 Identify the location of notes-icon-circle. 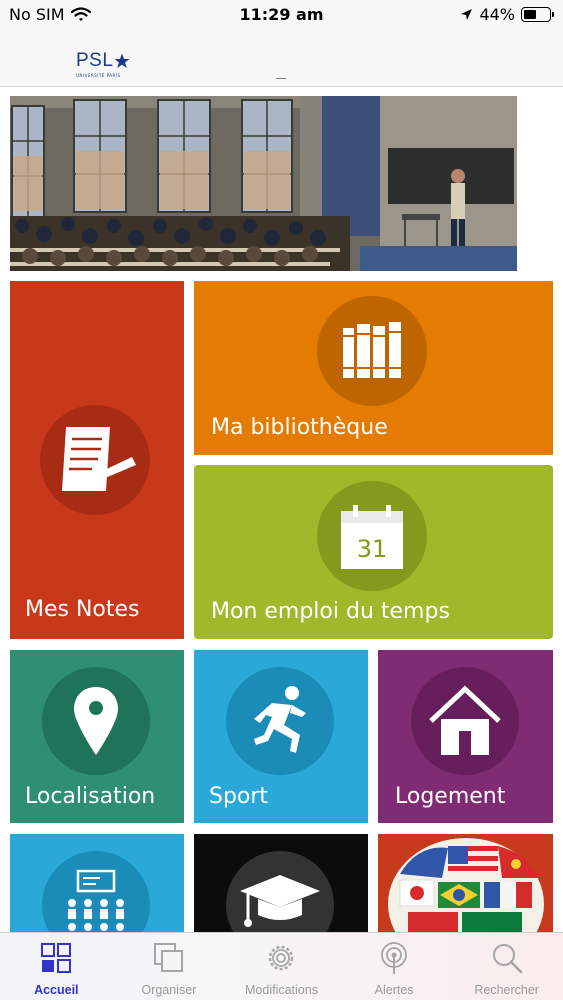
(95, 460).